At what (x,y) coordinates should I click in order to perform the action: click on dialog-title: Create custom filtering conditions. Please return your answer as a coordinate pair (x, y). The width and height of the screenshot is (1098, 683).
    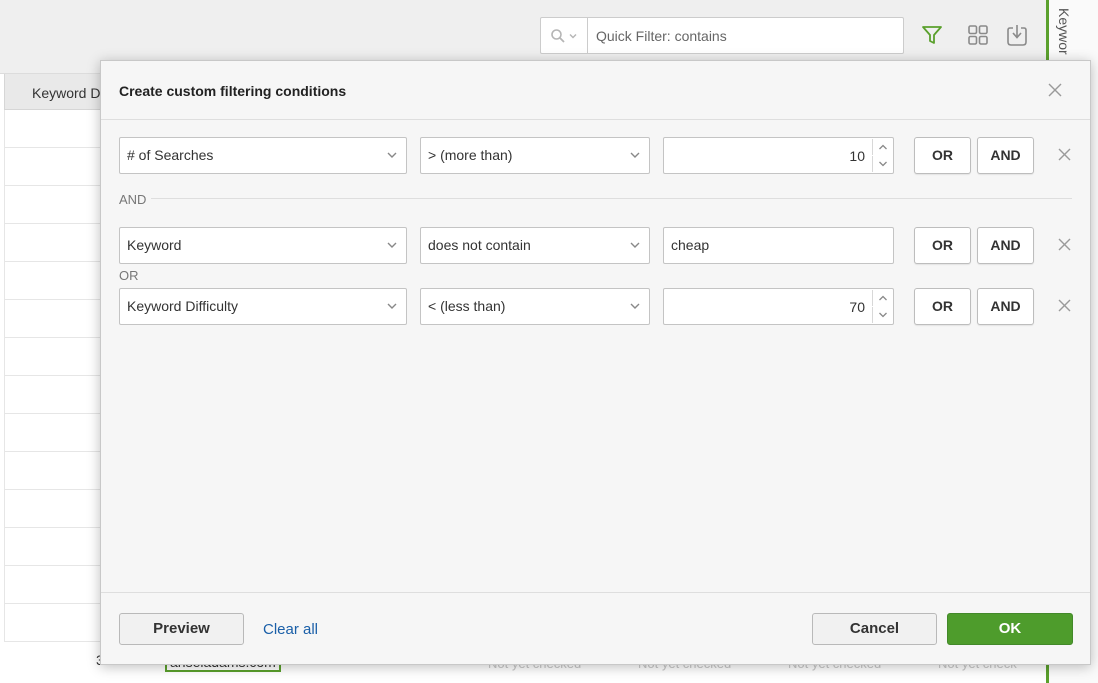
    Looking at the image, I should click on (233, 91).